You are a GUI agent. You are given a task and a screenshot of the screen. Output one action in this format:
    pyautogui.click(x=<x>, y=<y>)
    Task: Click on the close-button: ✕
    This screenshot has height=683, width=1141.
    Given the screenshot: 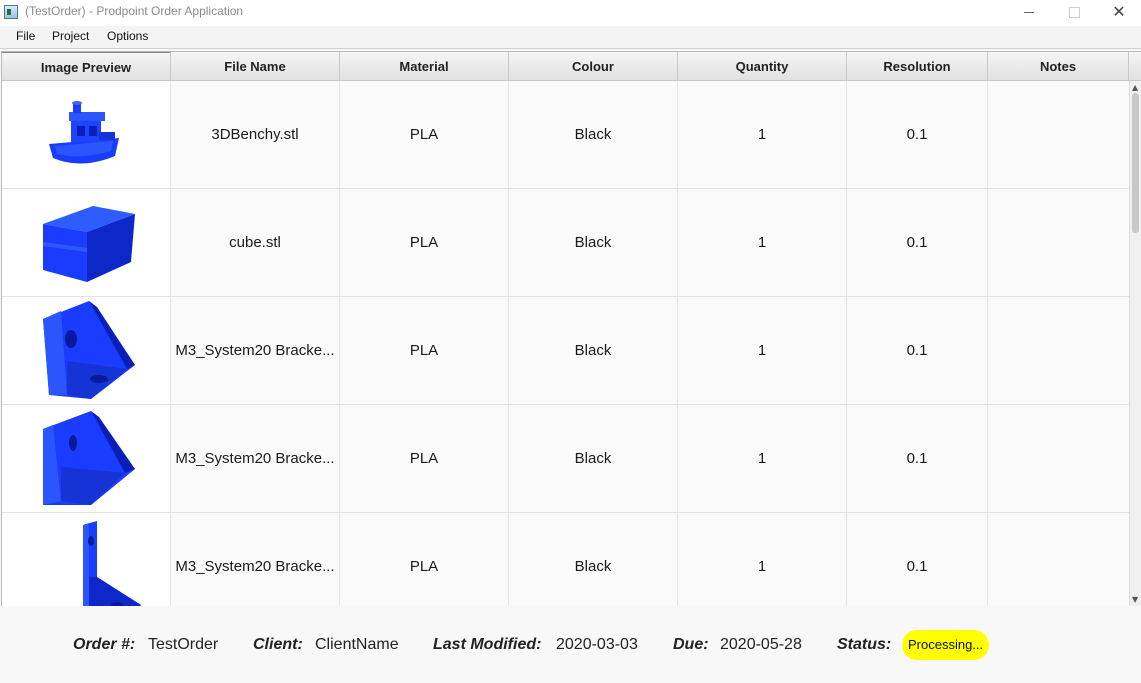 What is the action you would take?
    pyautogui.click(x=1118, y=13)
    